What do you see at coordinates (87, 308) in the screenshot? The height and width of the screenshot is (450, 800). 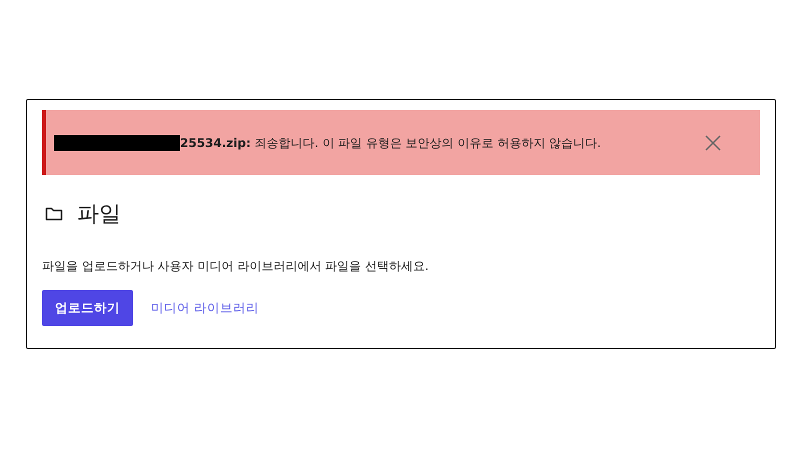 I see `upload-button: 업로드하기` at bounding box center [87, 308].